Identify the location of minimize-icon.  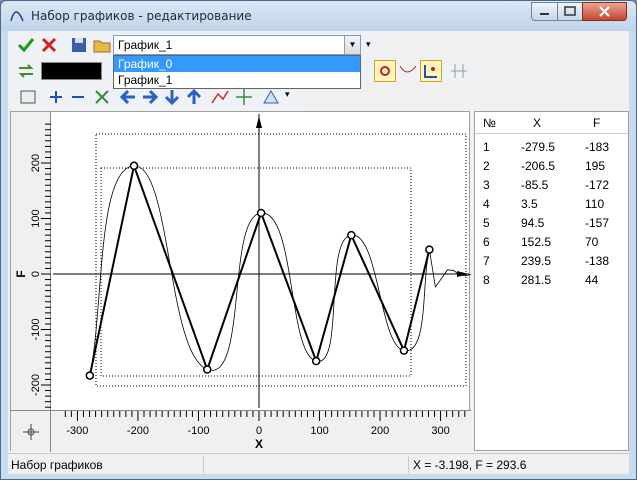
(544, 14).